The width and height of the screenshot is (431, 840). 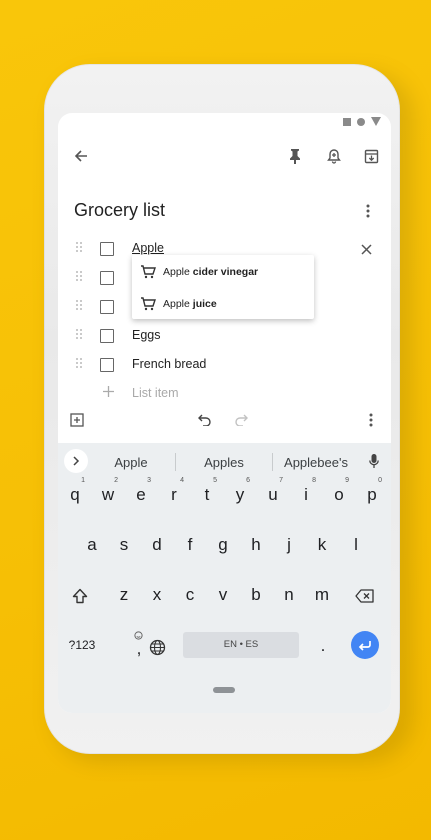 What do you see at coordinates (225, 272) in the screenshot?
I see `suggestion-completion: cider vinegar` at bounding box center [225, 272].